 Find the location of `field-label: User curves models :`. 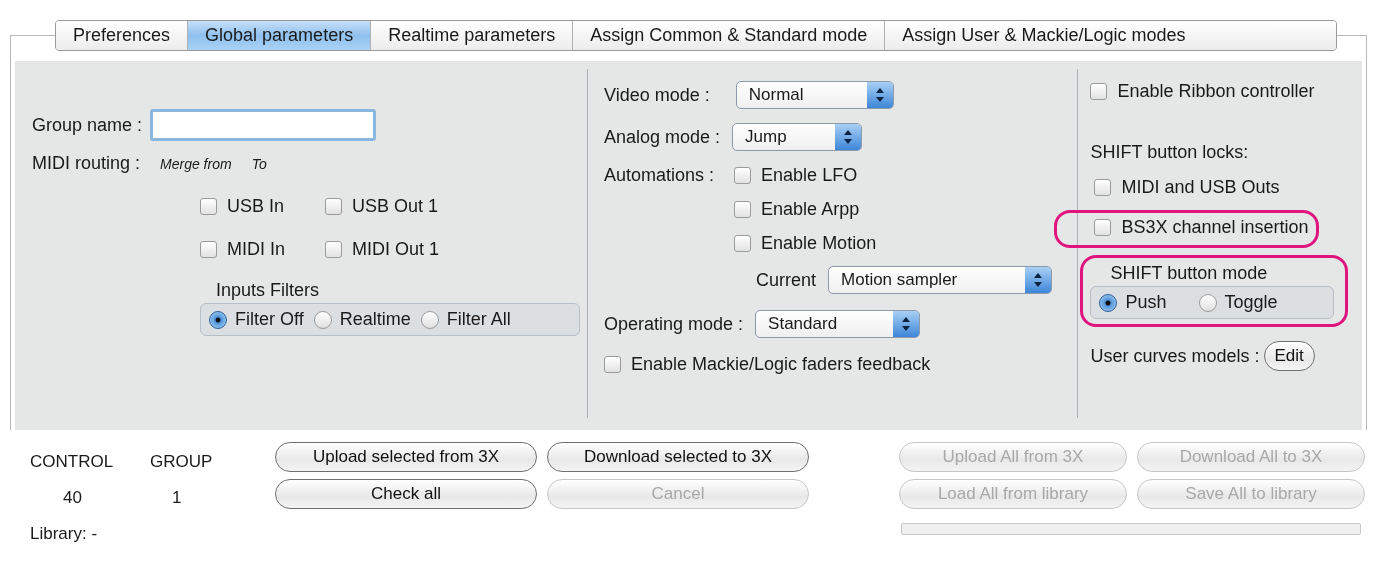

field-label: User curves models : is located at coordinates (1175, 356).